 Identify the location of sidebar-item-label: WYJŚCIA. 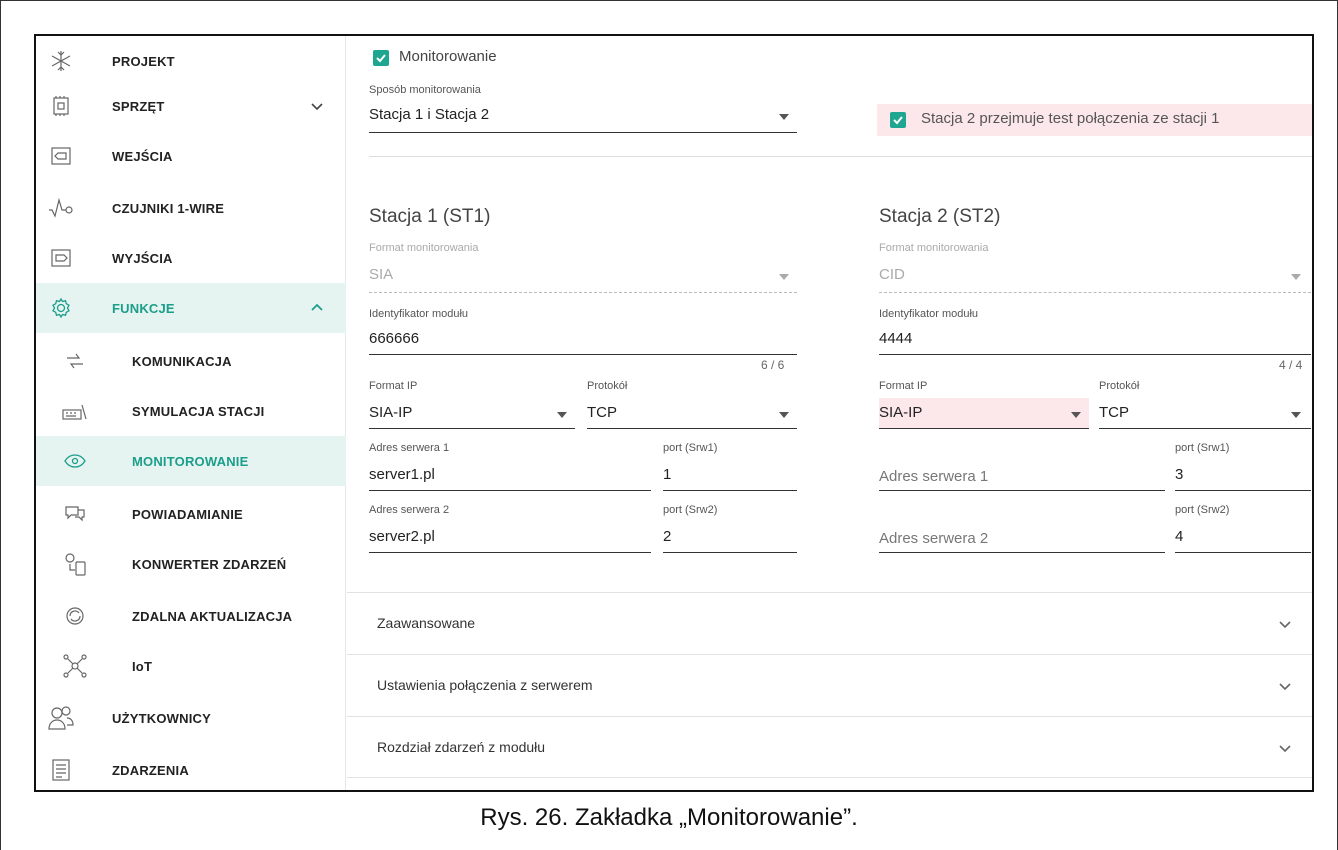
(142, 258).